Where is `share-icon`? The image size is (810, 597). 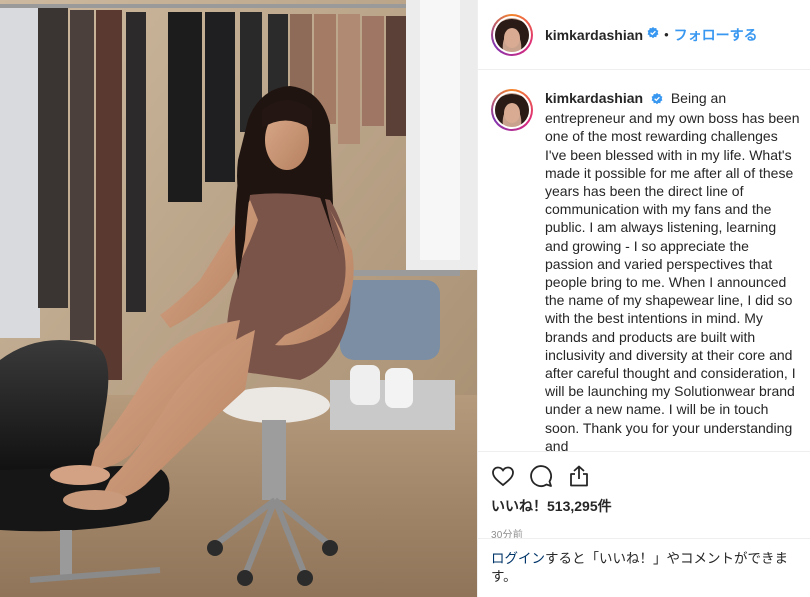
share-icon is located at coordinates (579, 476).